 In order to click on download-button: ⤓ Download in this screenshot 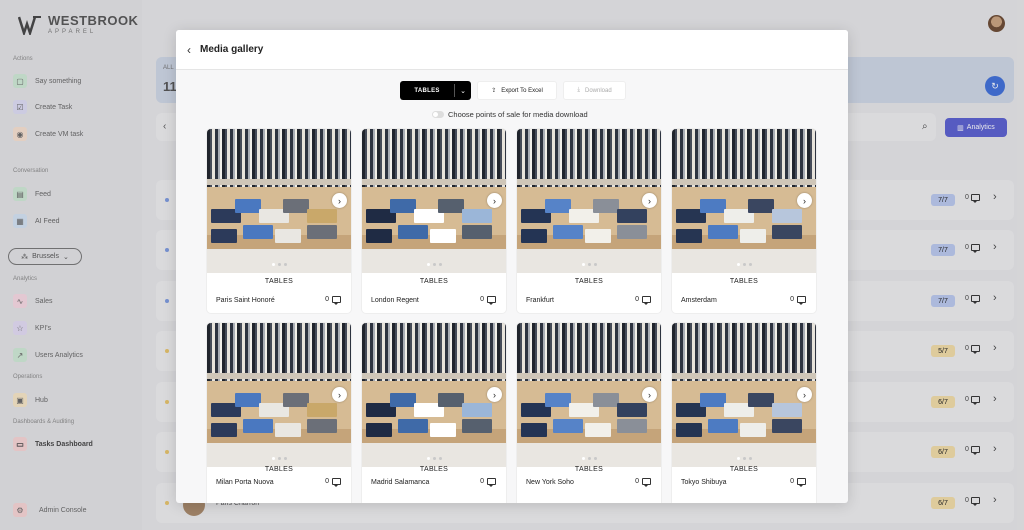, I will do `click(594, 90)`.